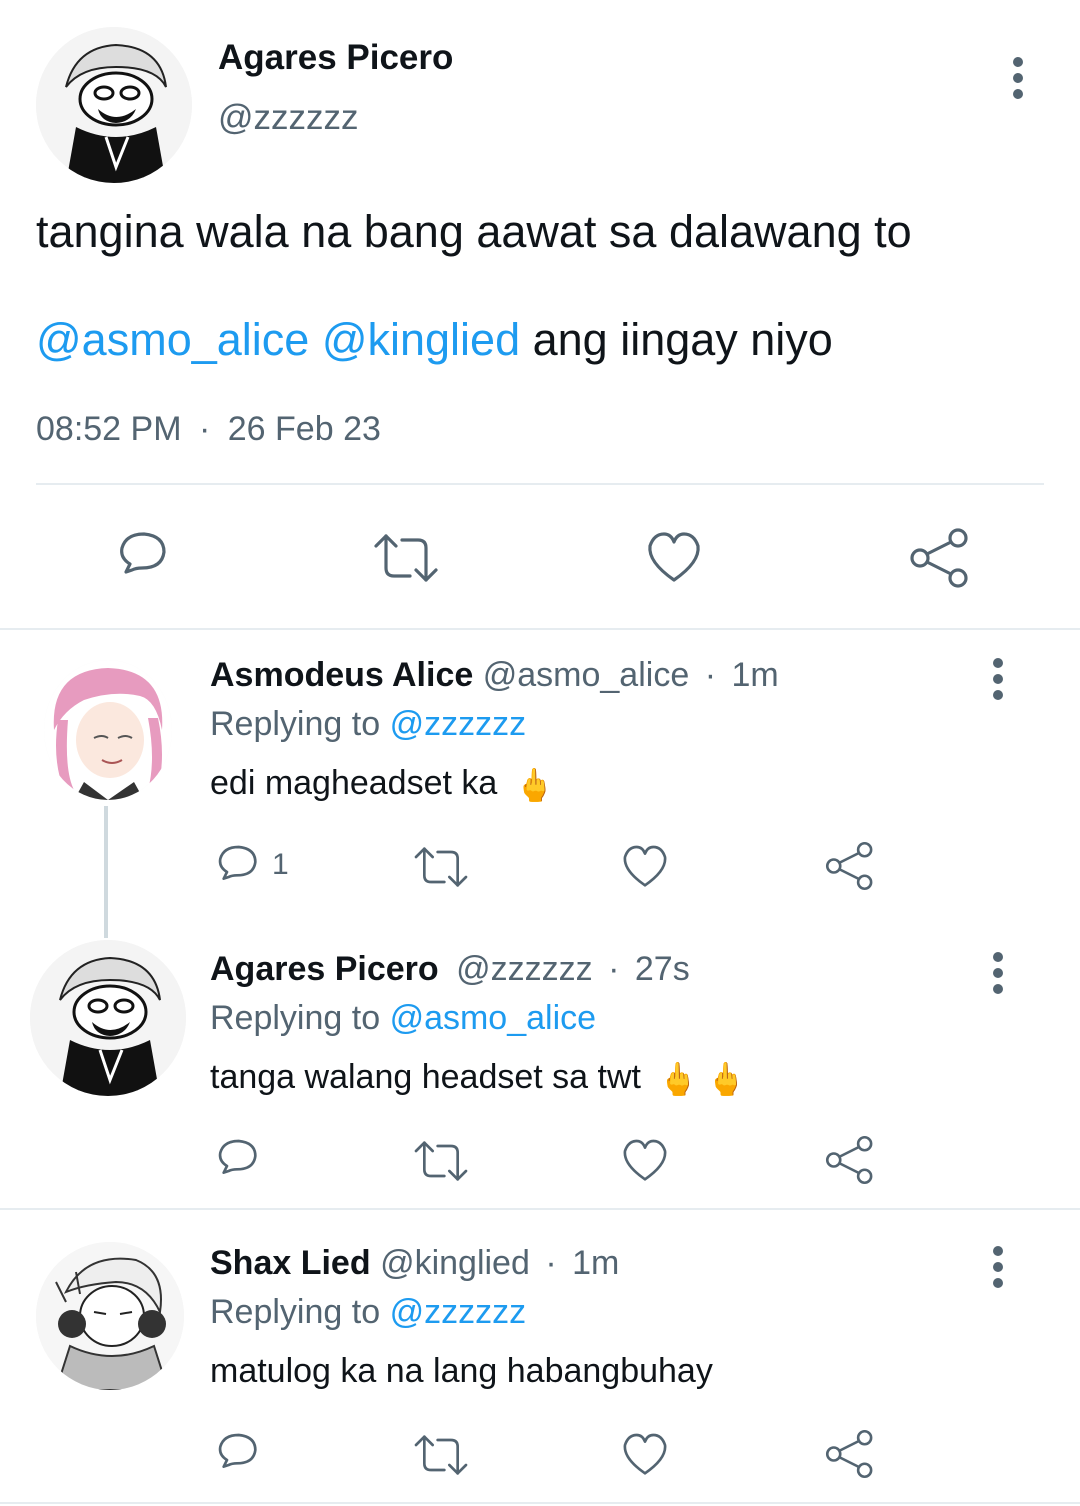 This screenshot has height=1506, width=1080. I want to click on replying-to: Replying to @asmo_alice, so click(403, 1018).